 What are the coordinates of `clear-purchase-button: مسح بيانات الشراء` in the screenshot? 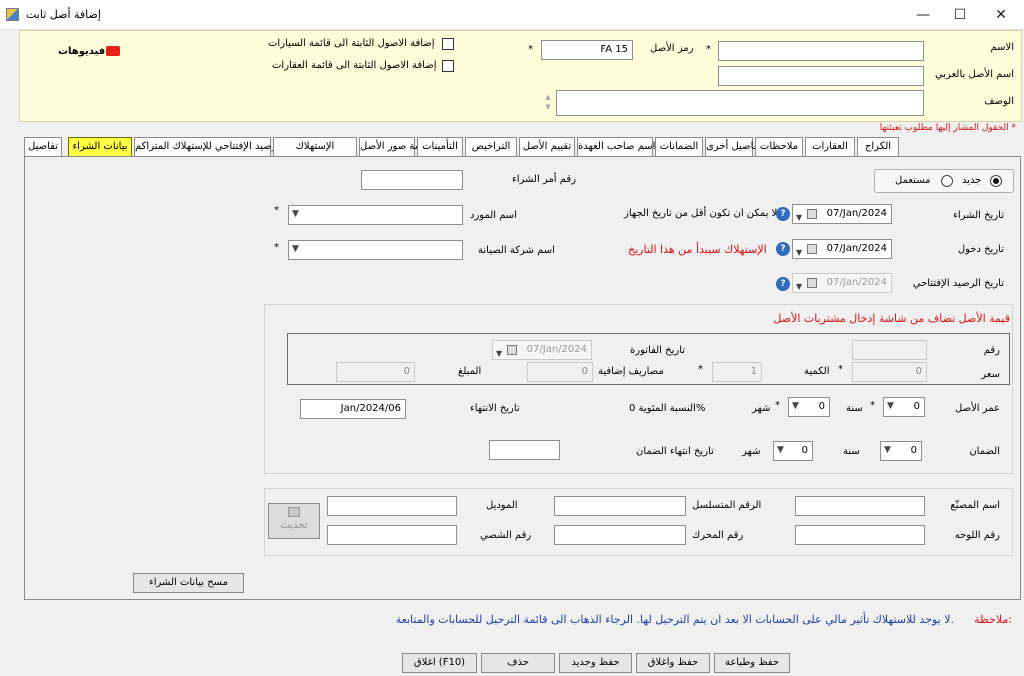 It's located at (188, 583).